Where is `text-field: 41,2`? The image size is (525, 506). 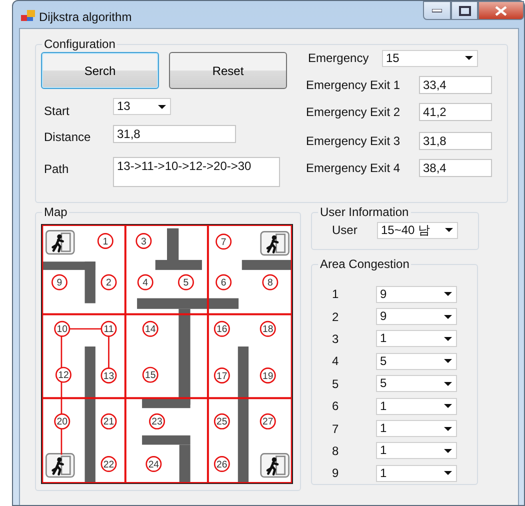
text-field: 41,2 is located at coordinates (455, 112).